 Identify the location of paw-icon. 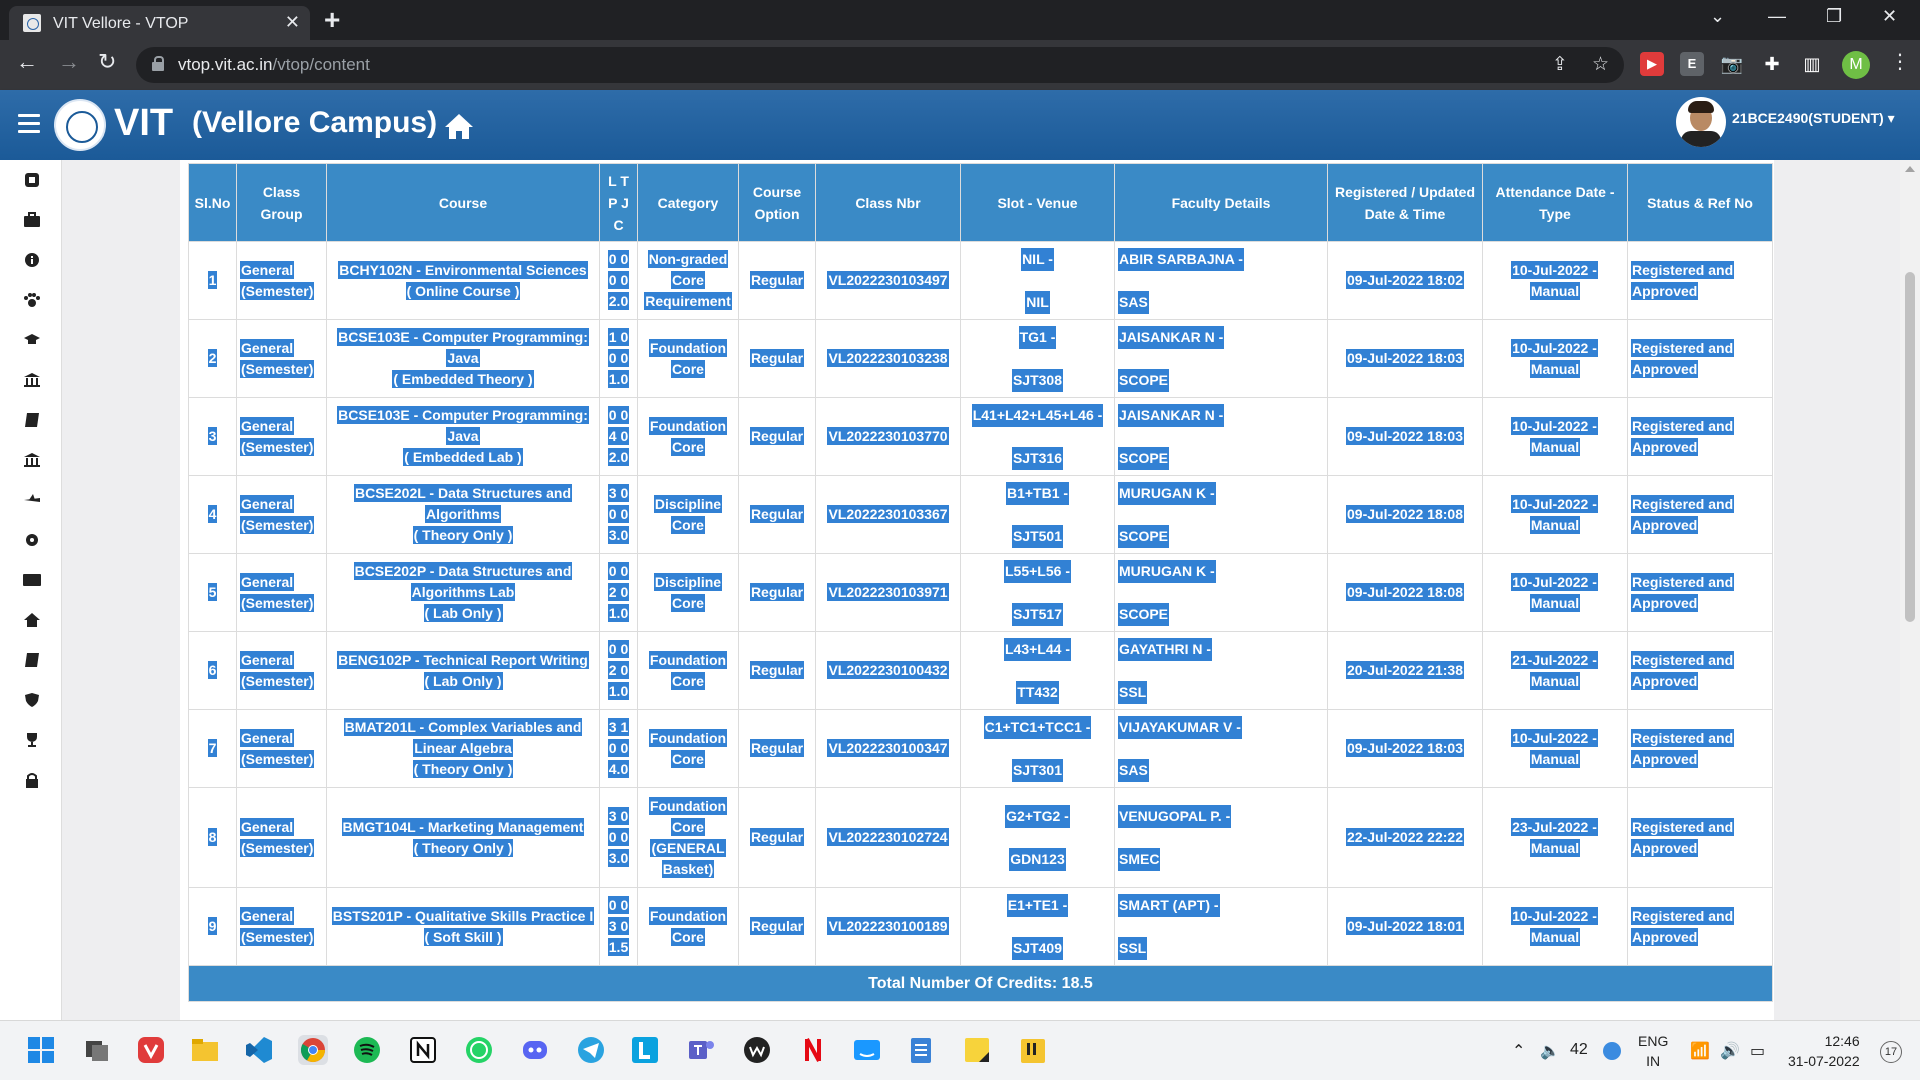
(32, 300).